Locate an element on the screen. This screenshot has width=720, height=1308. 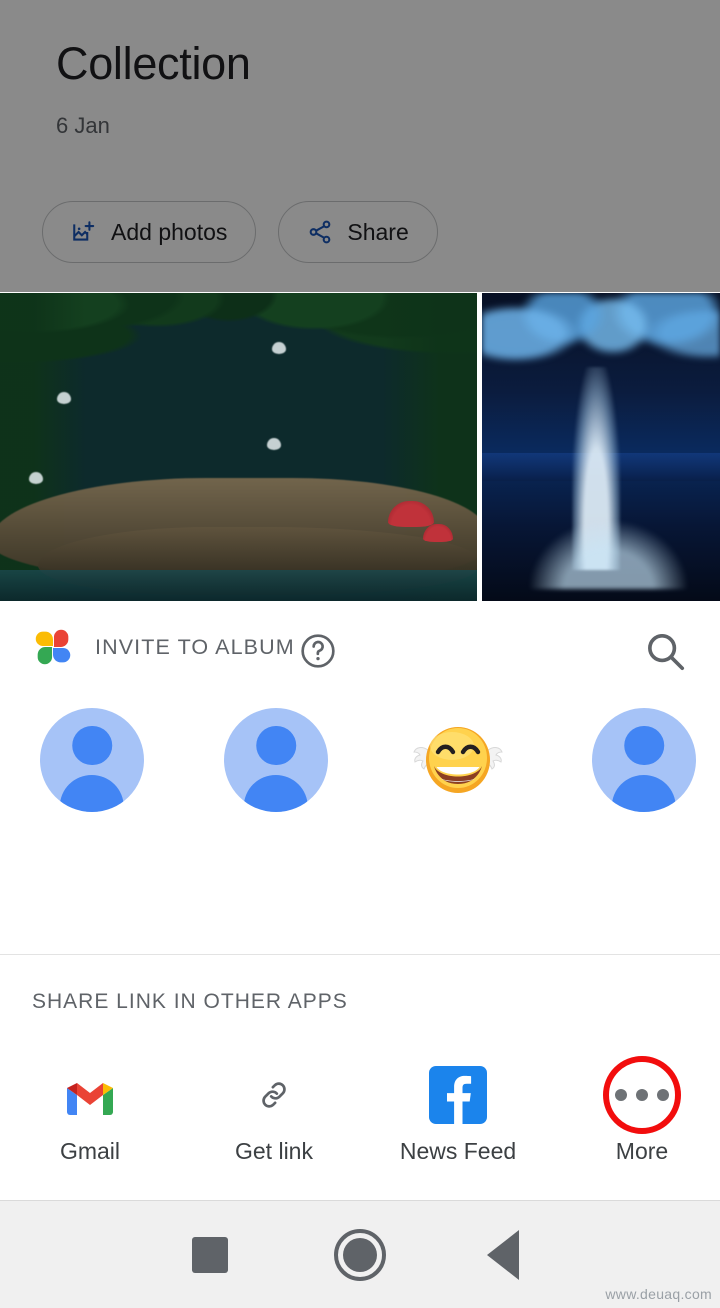
back-button-icon is located at coordinates (503, 1254).